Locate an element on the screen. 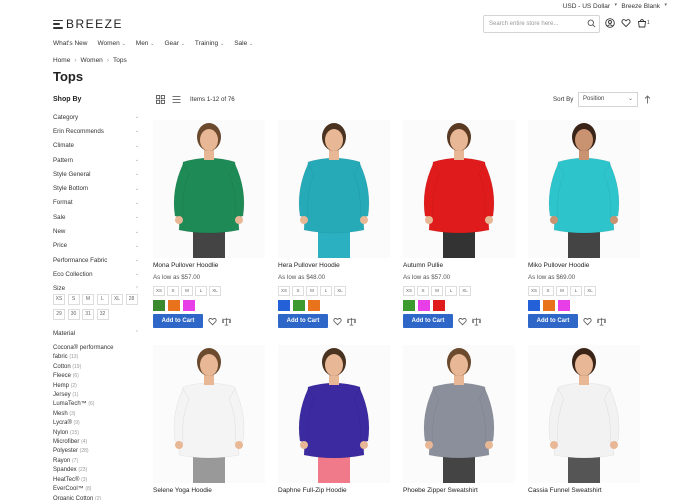 The image size is (700, 500). sort-direction-arrow-icon is located at coordinates (647, 99).